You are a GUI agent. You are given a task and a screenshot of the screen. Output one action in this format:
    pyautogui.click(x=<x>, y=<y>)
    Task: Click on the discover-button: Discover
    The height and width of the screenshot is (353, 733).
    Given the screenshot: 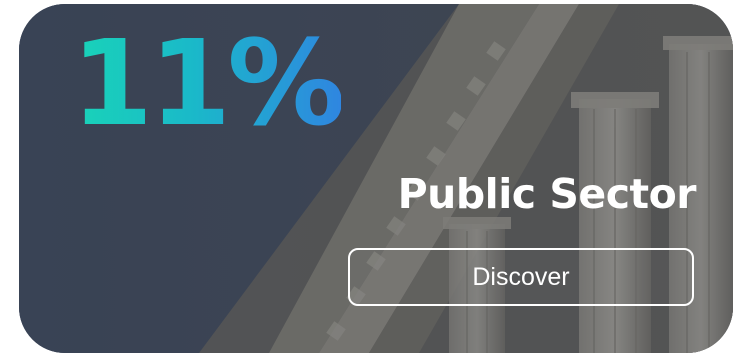 What is the action you would take?
    pyautogui.click(x=521, y=277)
    